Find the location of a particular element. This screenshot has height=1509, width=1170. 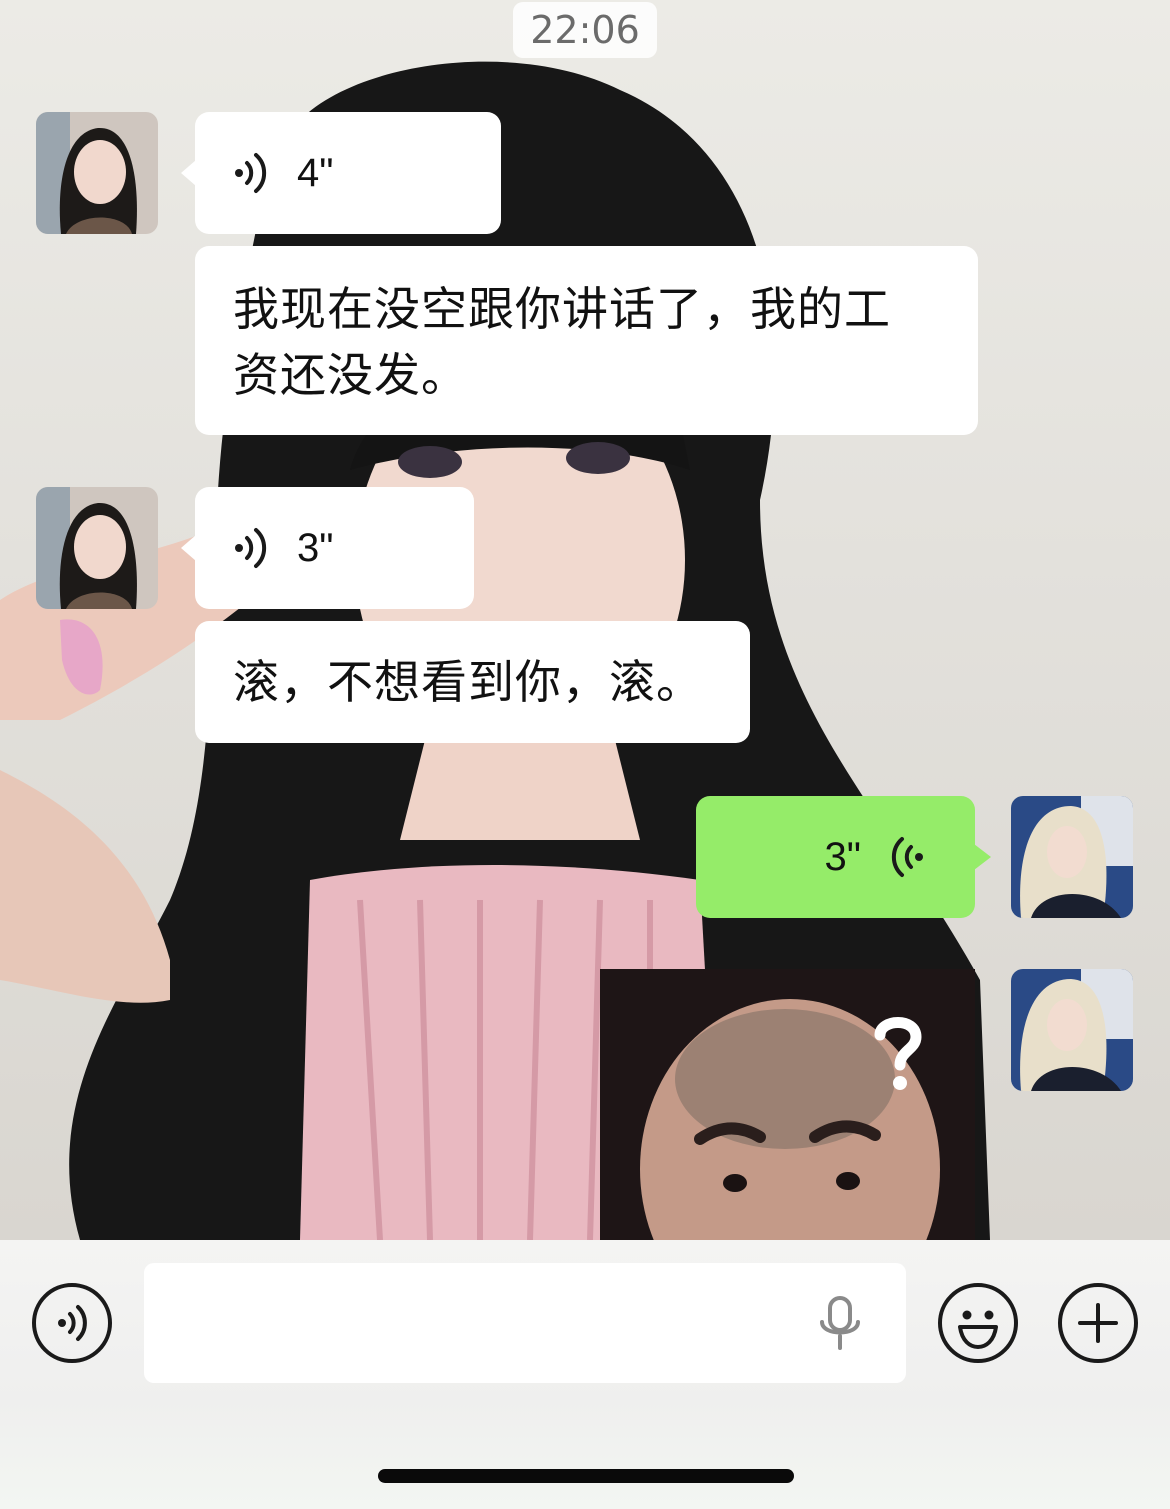

message-text-line: 滚，不想看到你，滚。 is located at coordinates (468, 682).